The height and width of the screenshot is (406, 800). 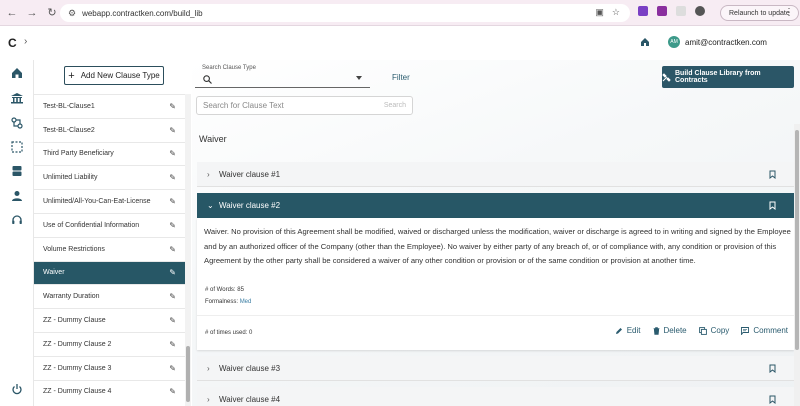 What do you see at coordinates (681, 11) in the screenshot?
I see `puzzle-extensions-icon` at bounding box center [681, 11].